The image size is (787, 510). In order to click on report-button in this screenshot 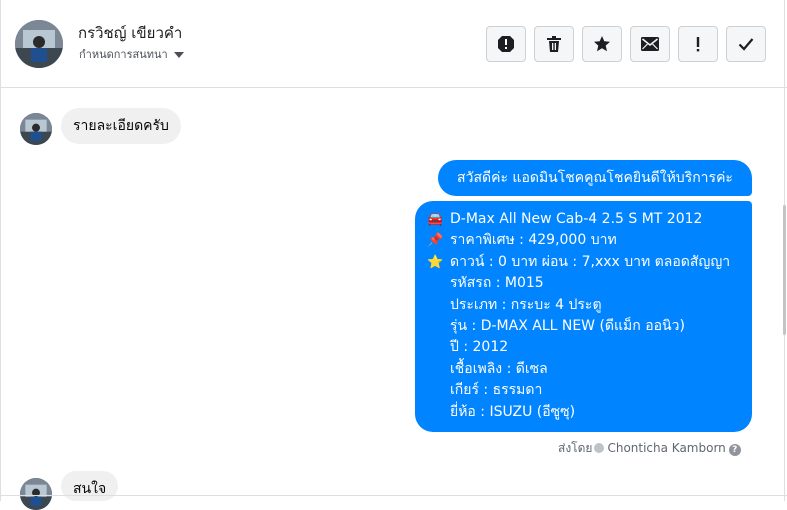, I will do `click(506, 44)`.